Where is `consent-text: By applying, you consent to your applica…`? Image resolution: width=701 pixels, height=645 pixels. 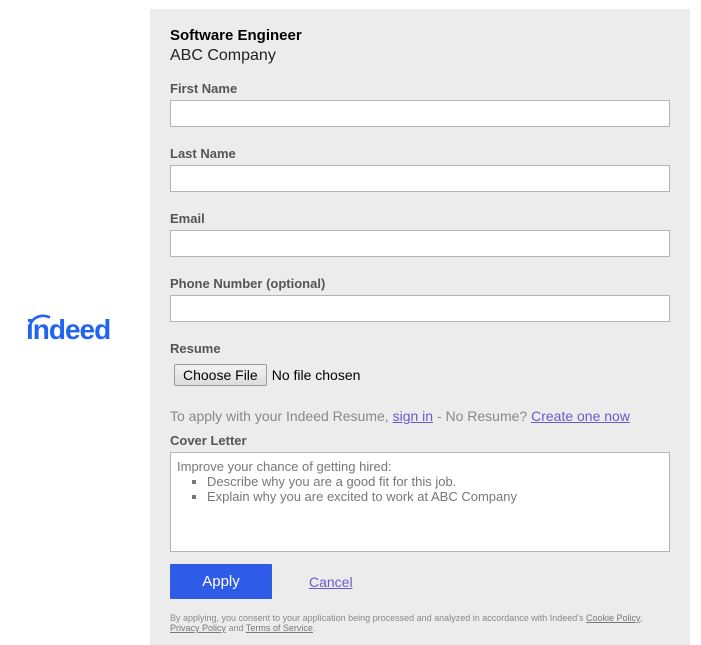 consent-text: By applying, you consent to your applica… is located at coordinates (420, 623).